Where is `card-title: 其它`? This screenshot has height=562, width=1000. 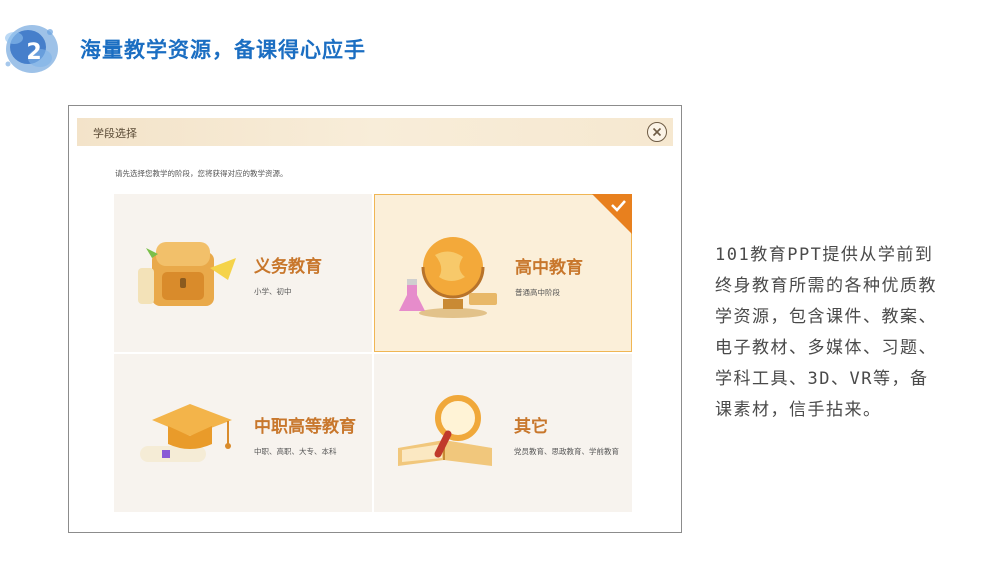 card-title: 其它 is located at coordinates (531, 427).